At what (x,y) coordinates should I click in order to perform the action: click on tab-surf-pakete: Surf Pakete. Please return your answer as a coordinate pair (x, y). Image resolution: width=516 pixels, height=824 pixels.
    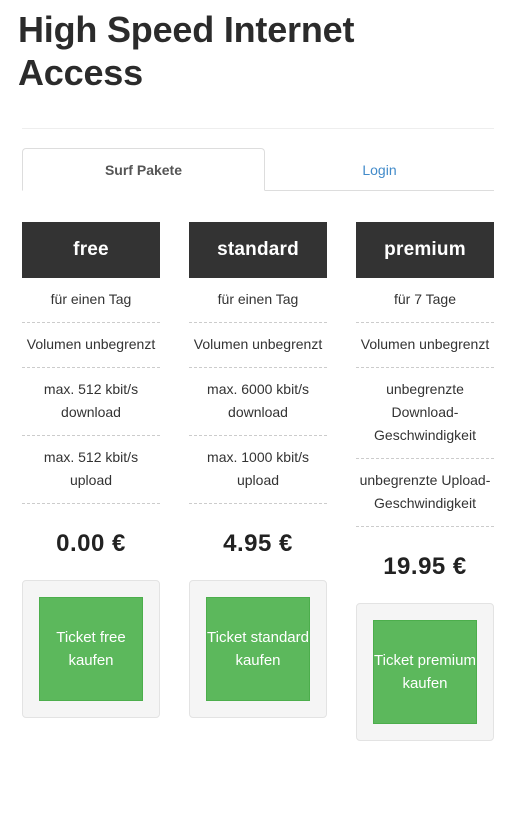
    Looking at the image, I should click on (143, 169).